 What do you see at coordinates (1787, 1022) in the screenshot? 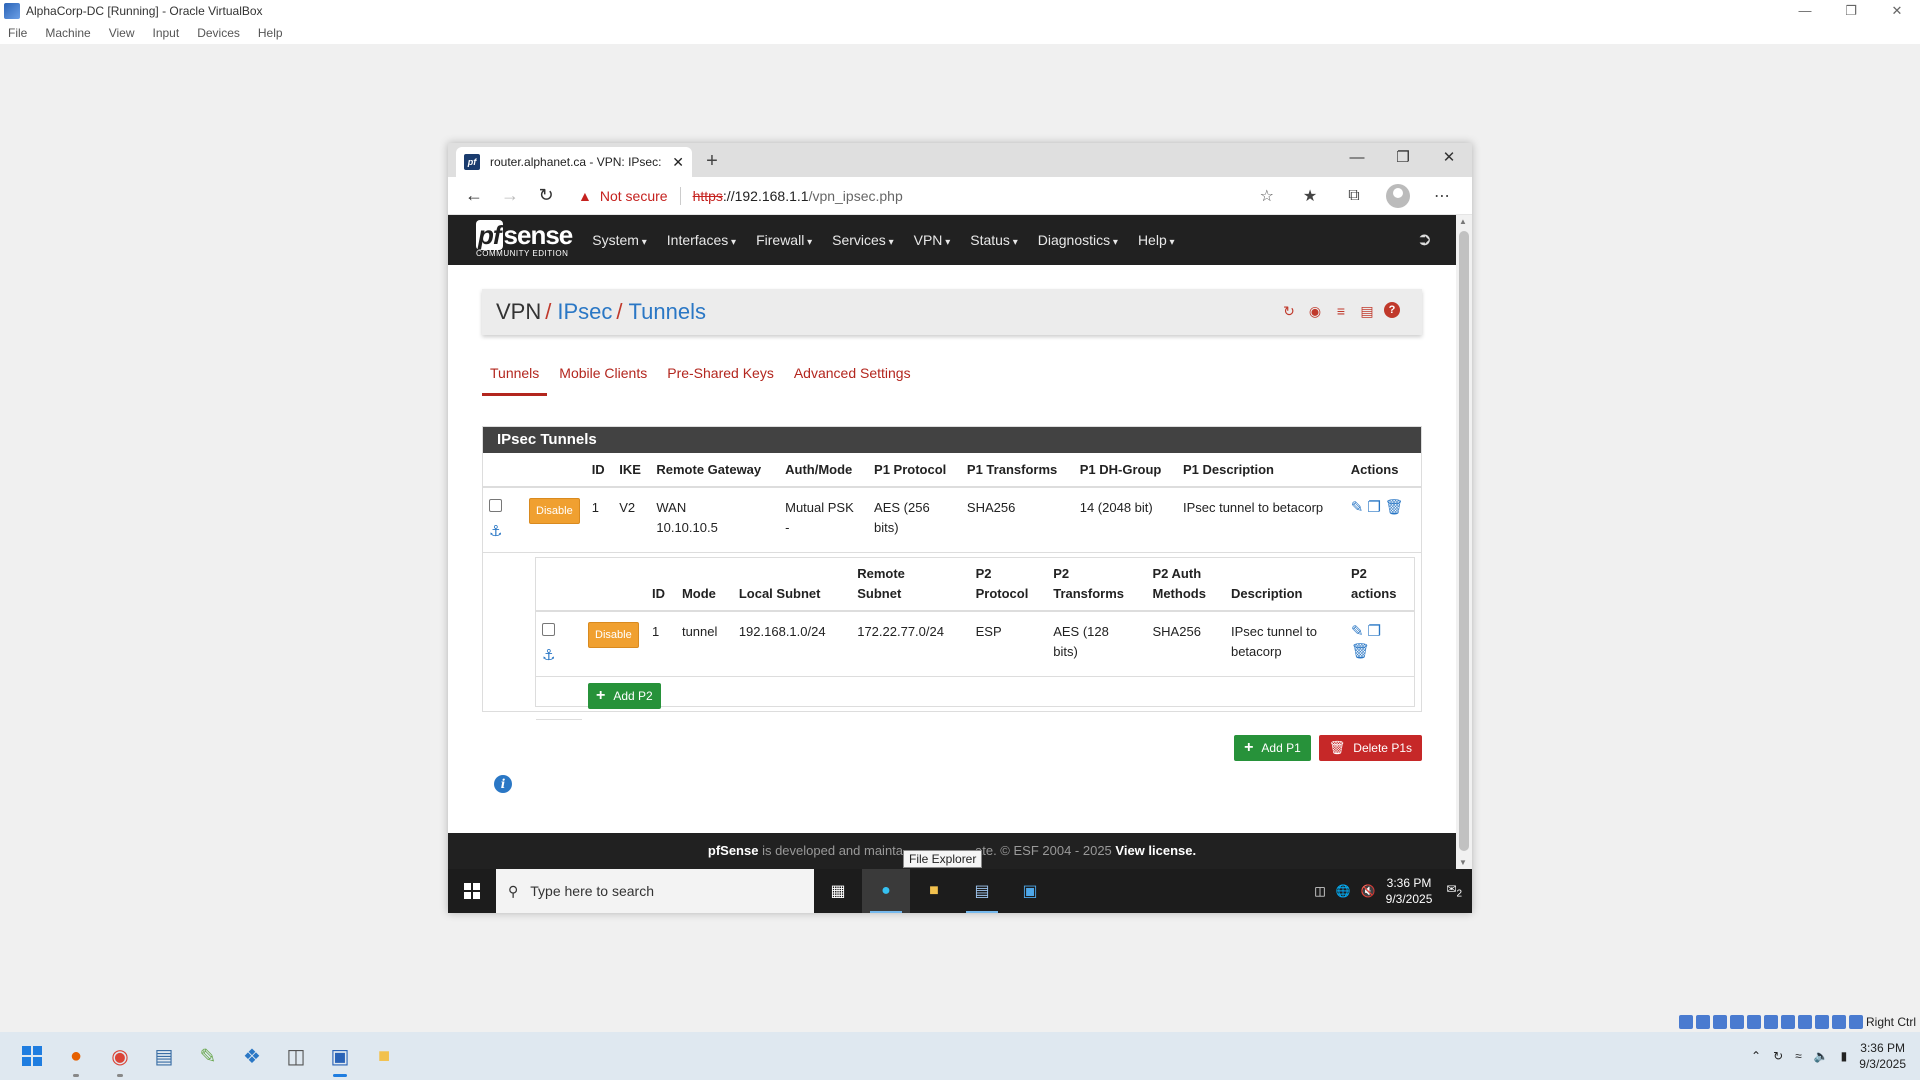
I see `display-icon` at bounding box center [1787, 1022].